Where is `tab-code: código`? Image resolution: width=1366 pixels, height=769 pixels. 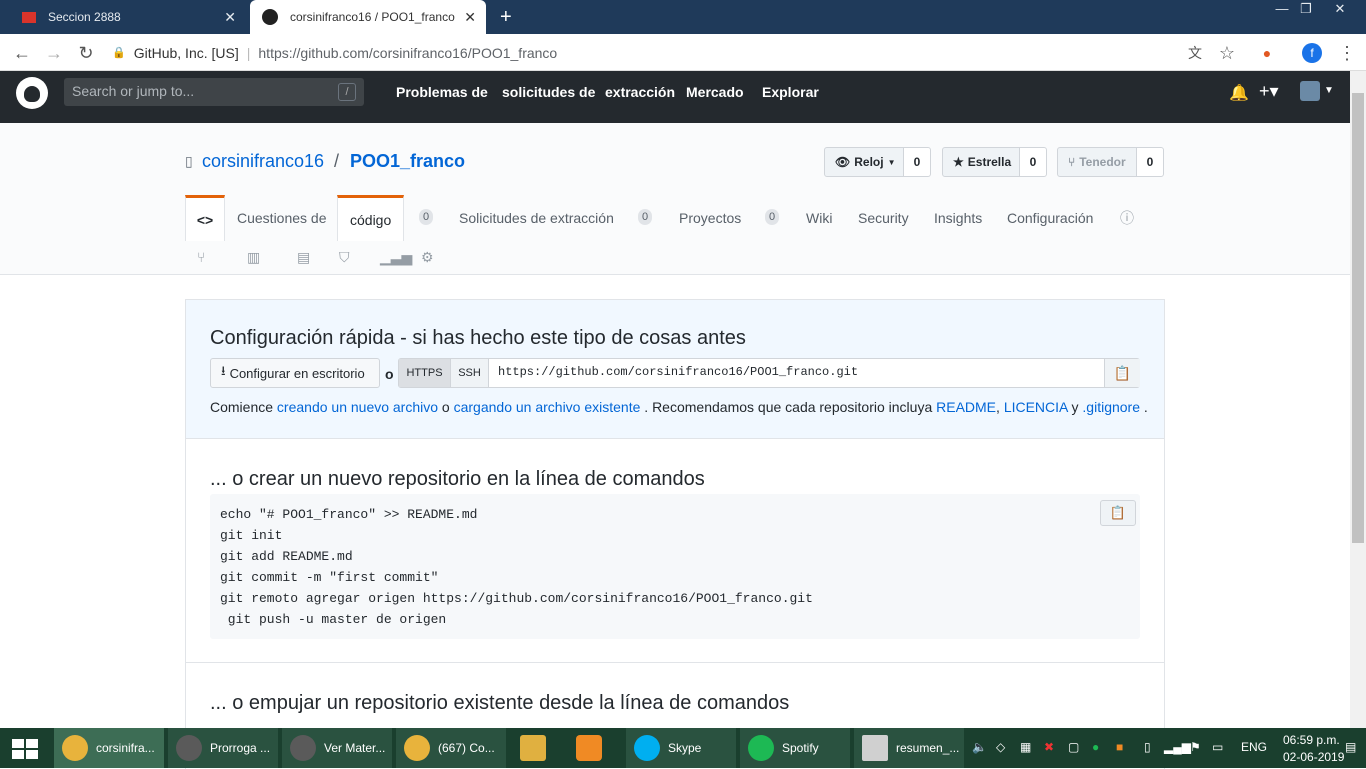 tab-code: código is located at coordinates (371, 218).